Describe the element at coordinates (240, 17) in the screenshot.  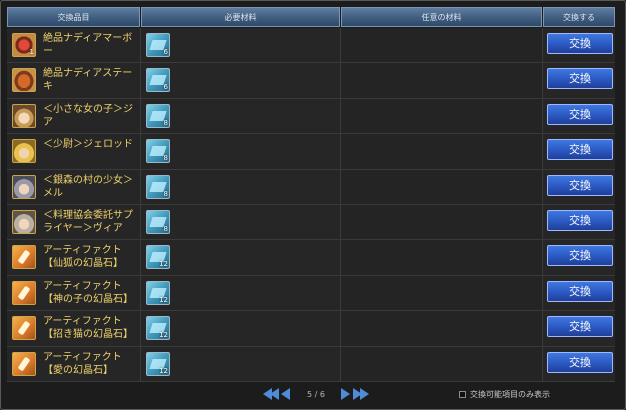
I see `header-required-materials: 必要材料` at that location.